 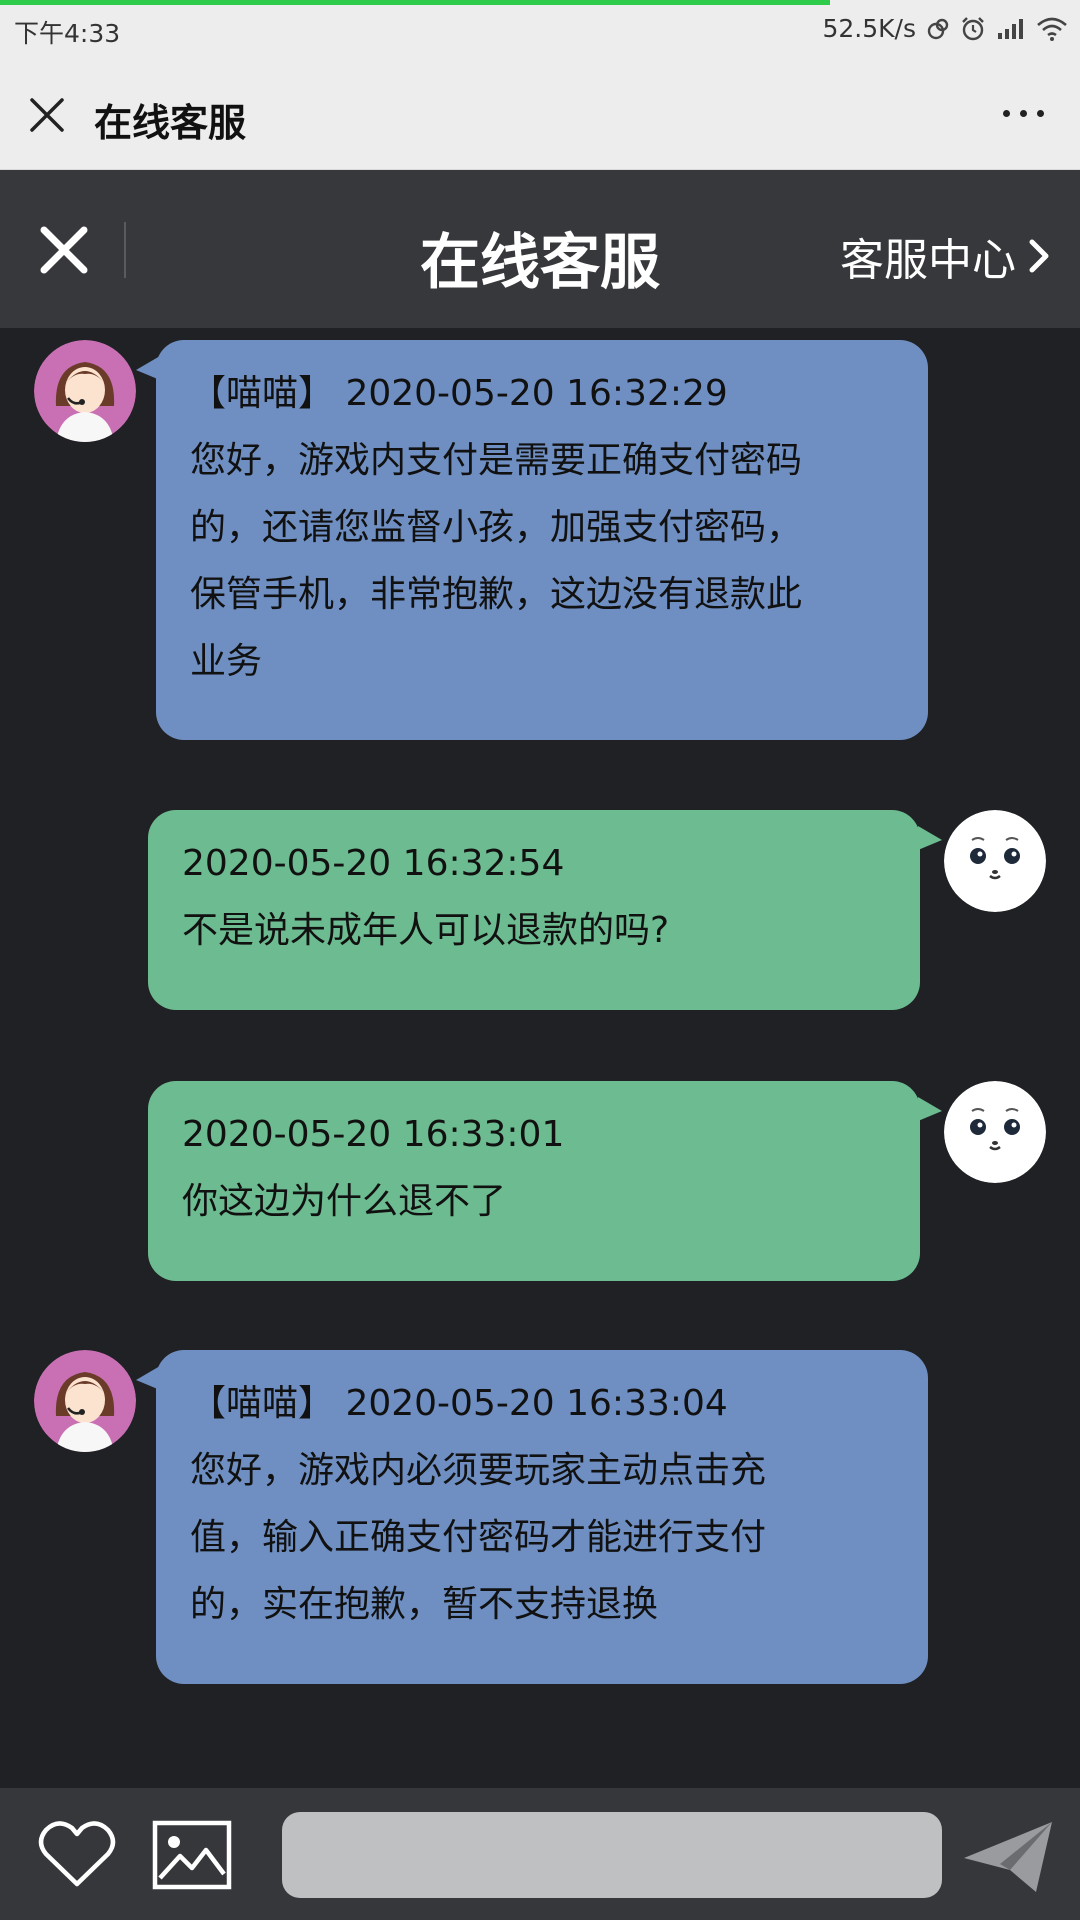 I want to click on message-header: 【喵喵】 2020-05-20 16:33:04, so click(x=459, y=1403).